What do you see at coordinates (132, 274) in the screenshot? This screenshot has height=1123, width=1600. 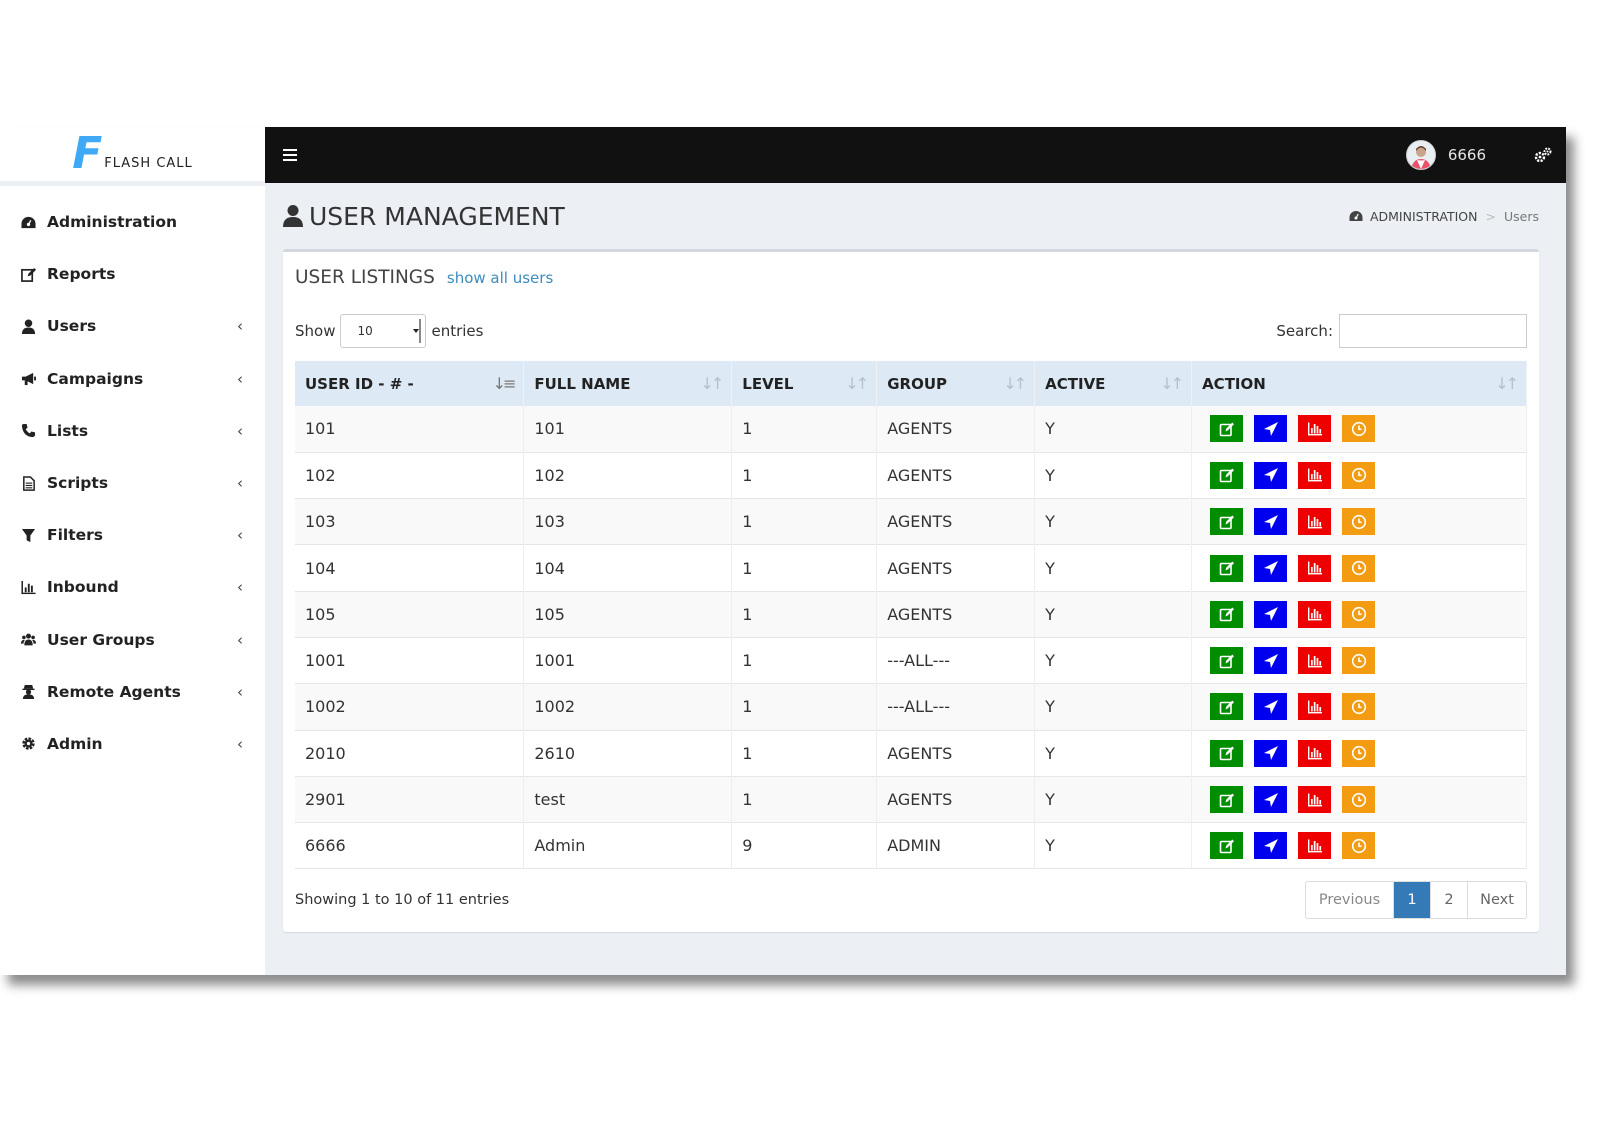 I see `sidebar-item-reports: Reports` at bounding box center [132, 274].